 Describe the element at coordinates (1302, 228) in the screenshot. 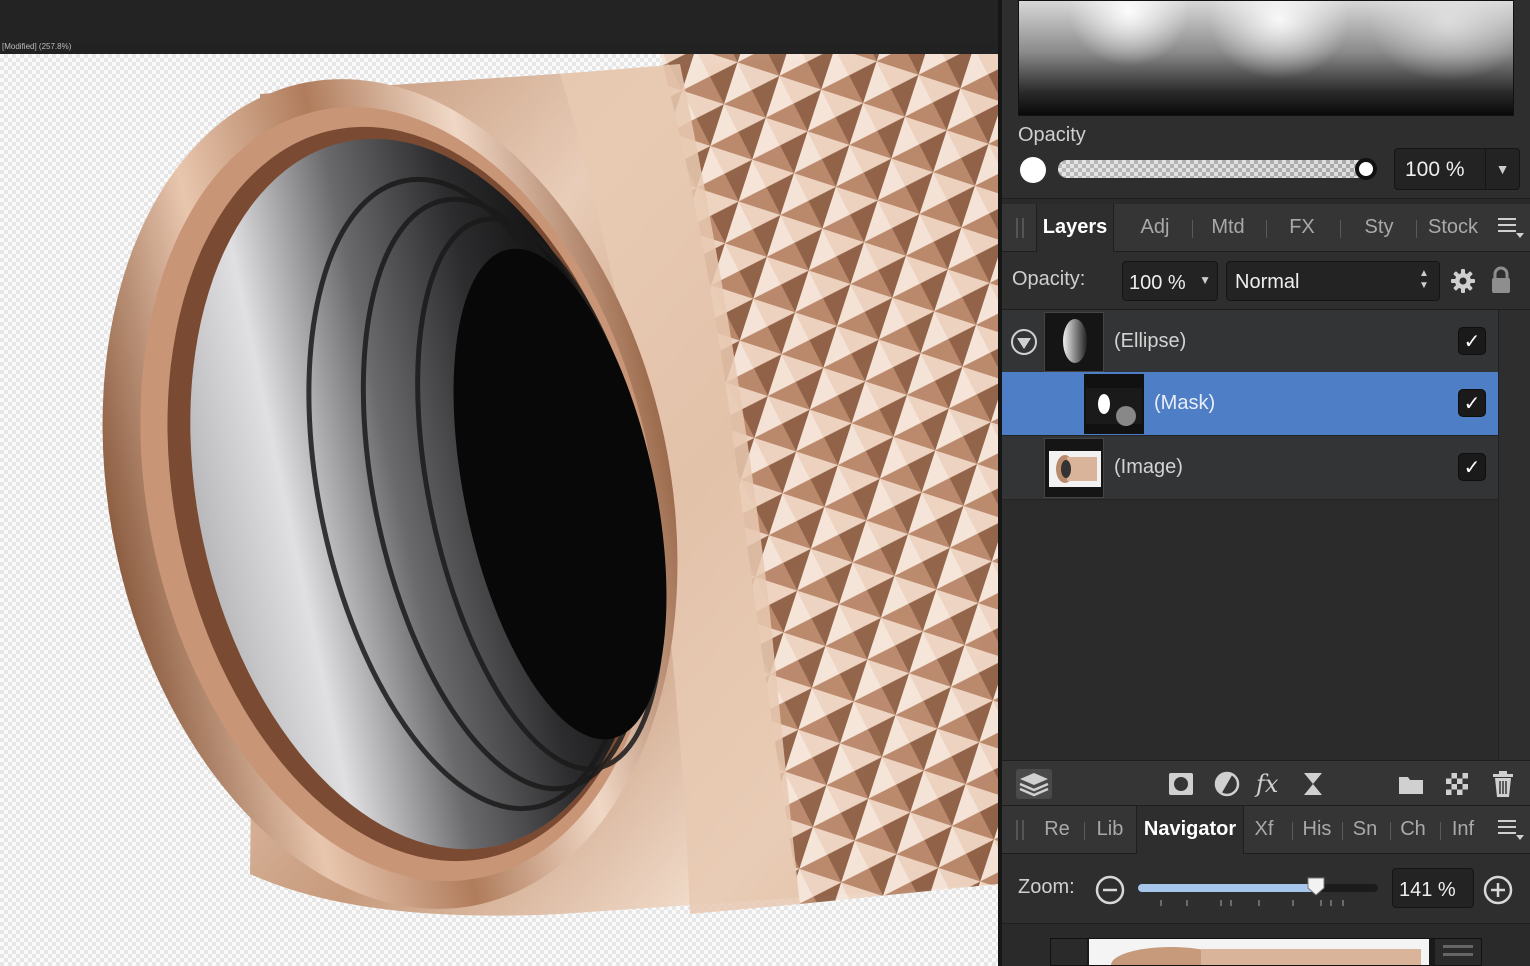

I see `tab-effects: FX` at that location.